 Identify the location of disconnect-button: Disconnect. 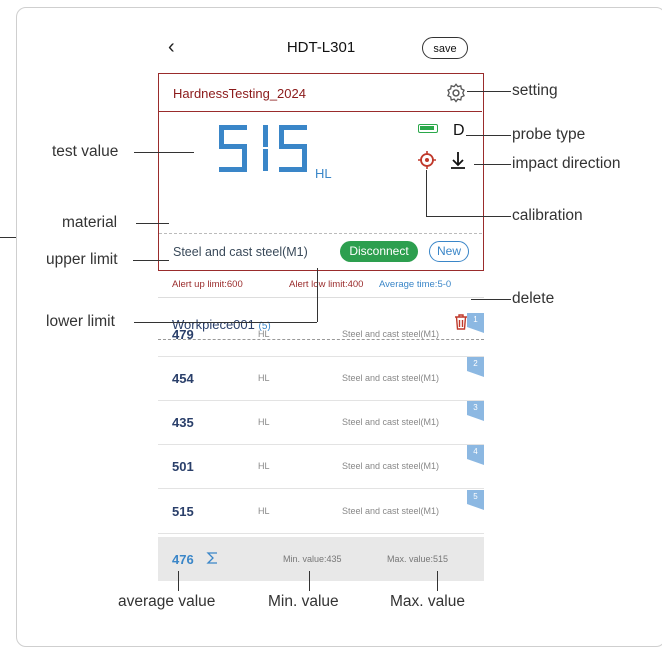
(379, 251).